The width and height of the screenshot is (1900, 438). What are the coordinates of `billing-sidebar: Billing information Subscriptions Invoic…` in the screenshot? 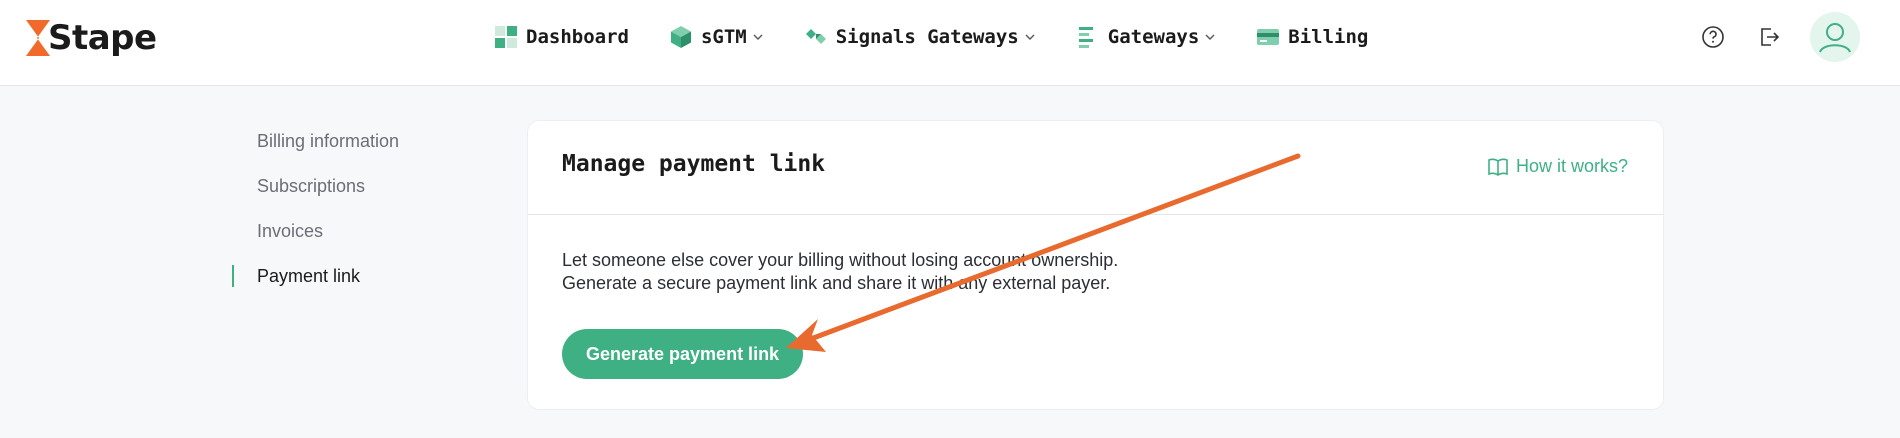 It's located at (362, 215).